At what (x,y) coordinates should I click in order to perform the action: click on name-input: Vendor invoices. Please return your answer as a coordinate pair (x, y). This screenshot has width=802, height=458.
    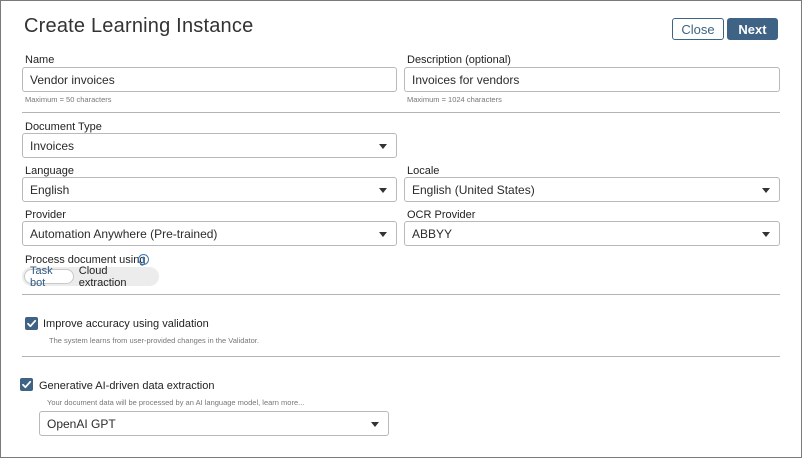
    Looking at the image, I should click on (209, 79).